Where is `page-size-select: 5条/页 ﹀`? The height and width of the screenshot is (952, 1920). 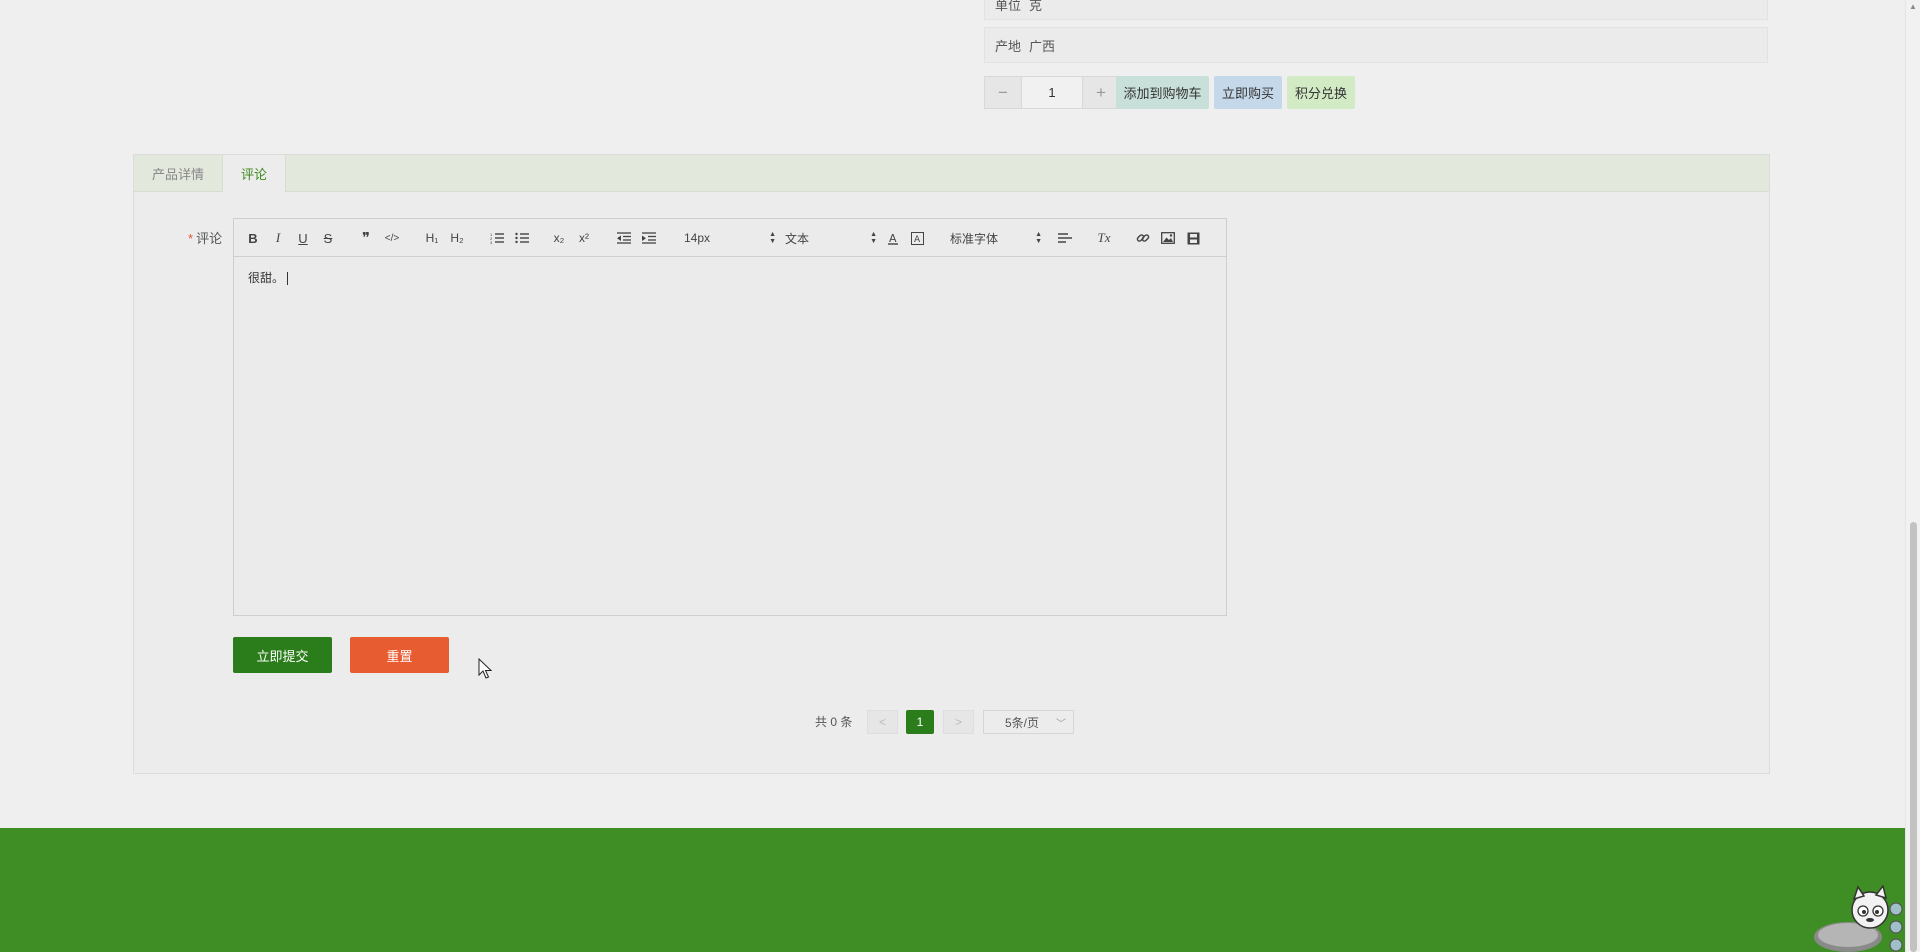 page-size-select: 5条/页 ﹀ is located at coordinates (1028, 722).